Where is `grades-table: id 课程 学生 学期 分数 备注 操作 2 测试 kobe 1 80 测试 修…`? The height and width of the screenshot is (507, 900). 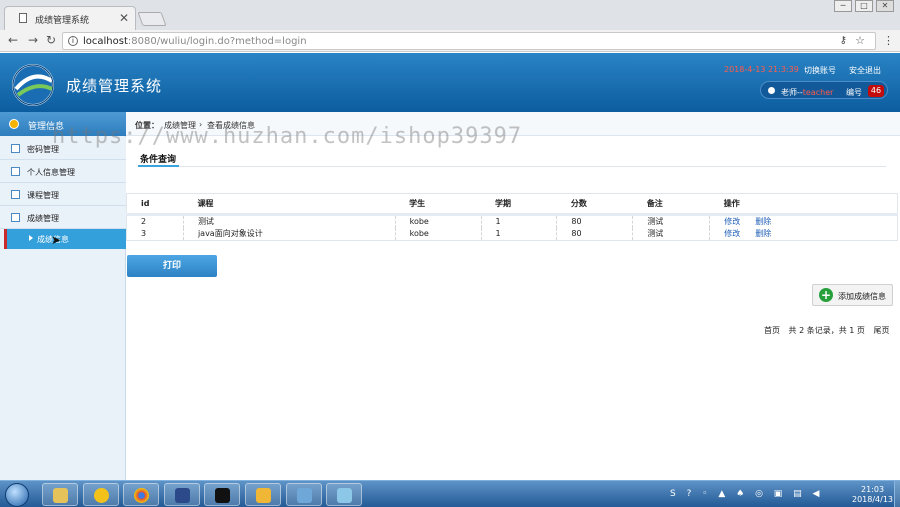 grades-table: id 课程 学生 学期 分数 备注 操作 2 测试 kobe 1 80 测试 修… is located at coordinates (512, 217).